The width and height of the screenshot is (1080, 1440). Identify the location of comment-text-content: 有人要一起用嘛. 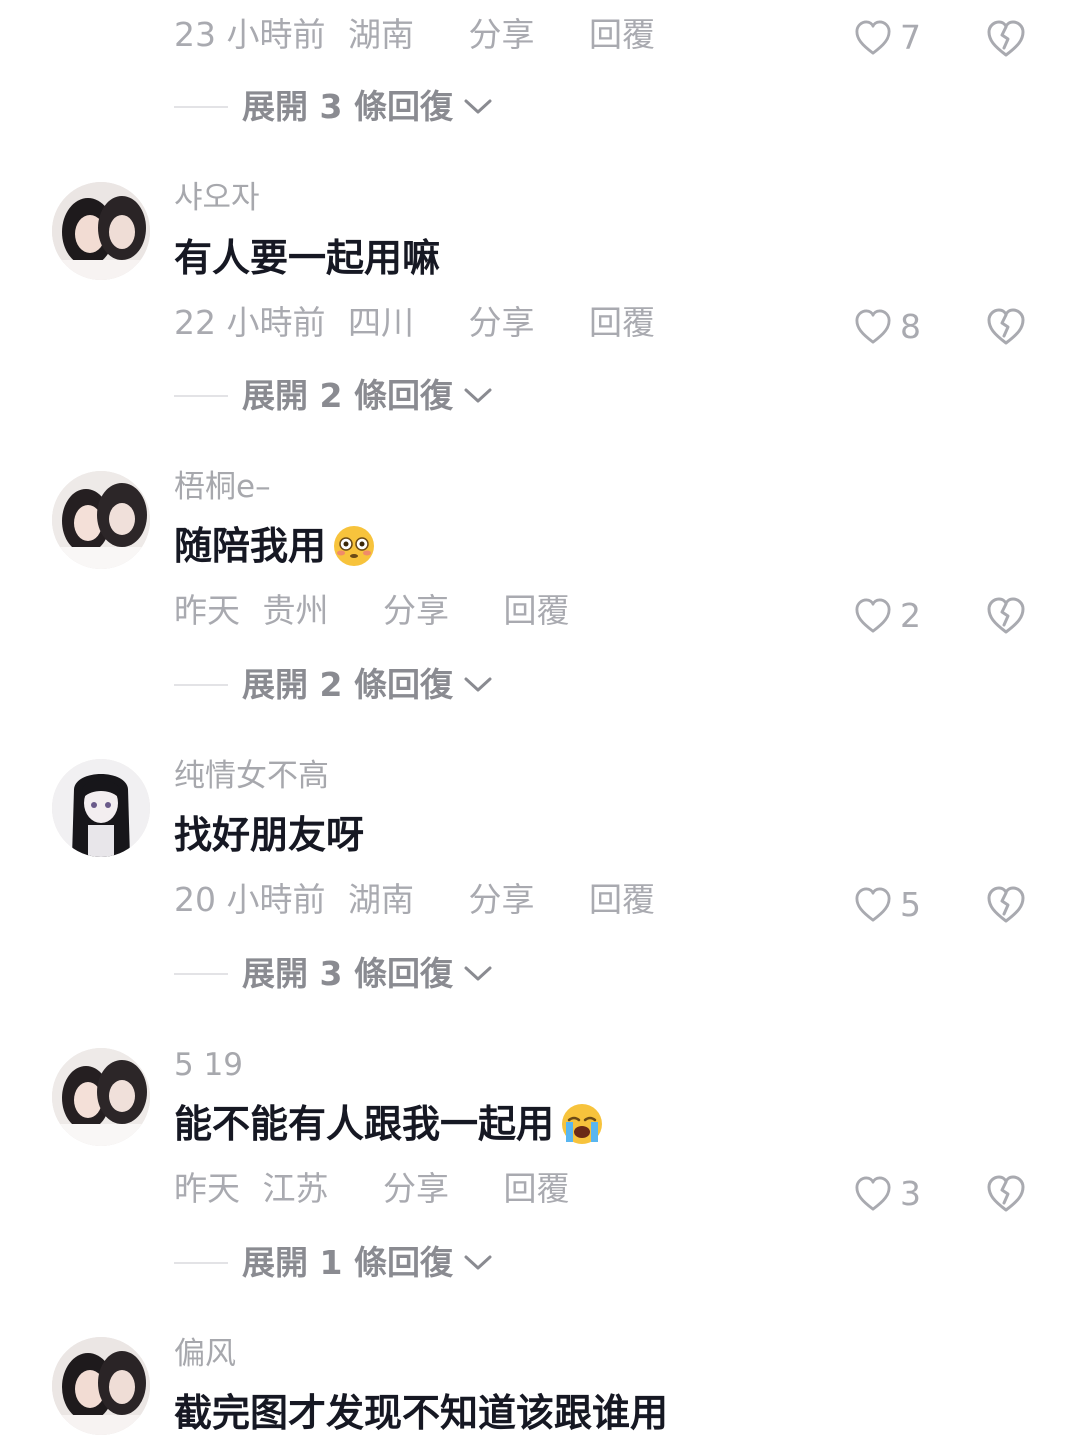
(307, 258).